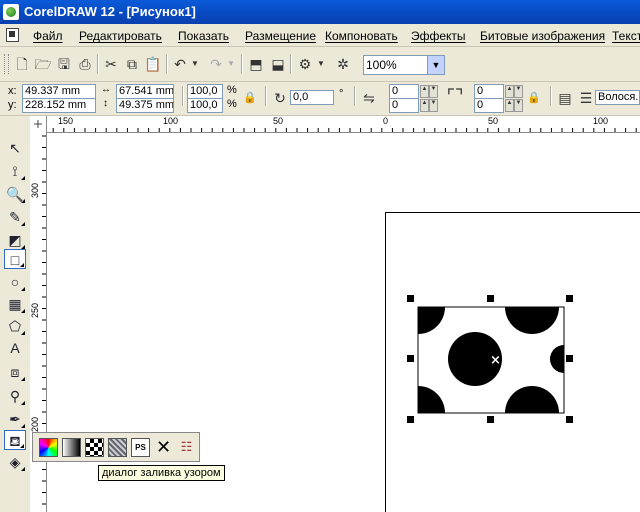  What do you see at coordinates (180, 64) in the screenshot?
I see `undo-icon: ↶` at bounding box center [180, 64].